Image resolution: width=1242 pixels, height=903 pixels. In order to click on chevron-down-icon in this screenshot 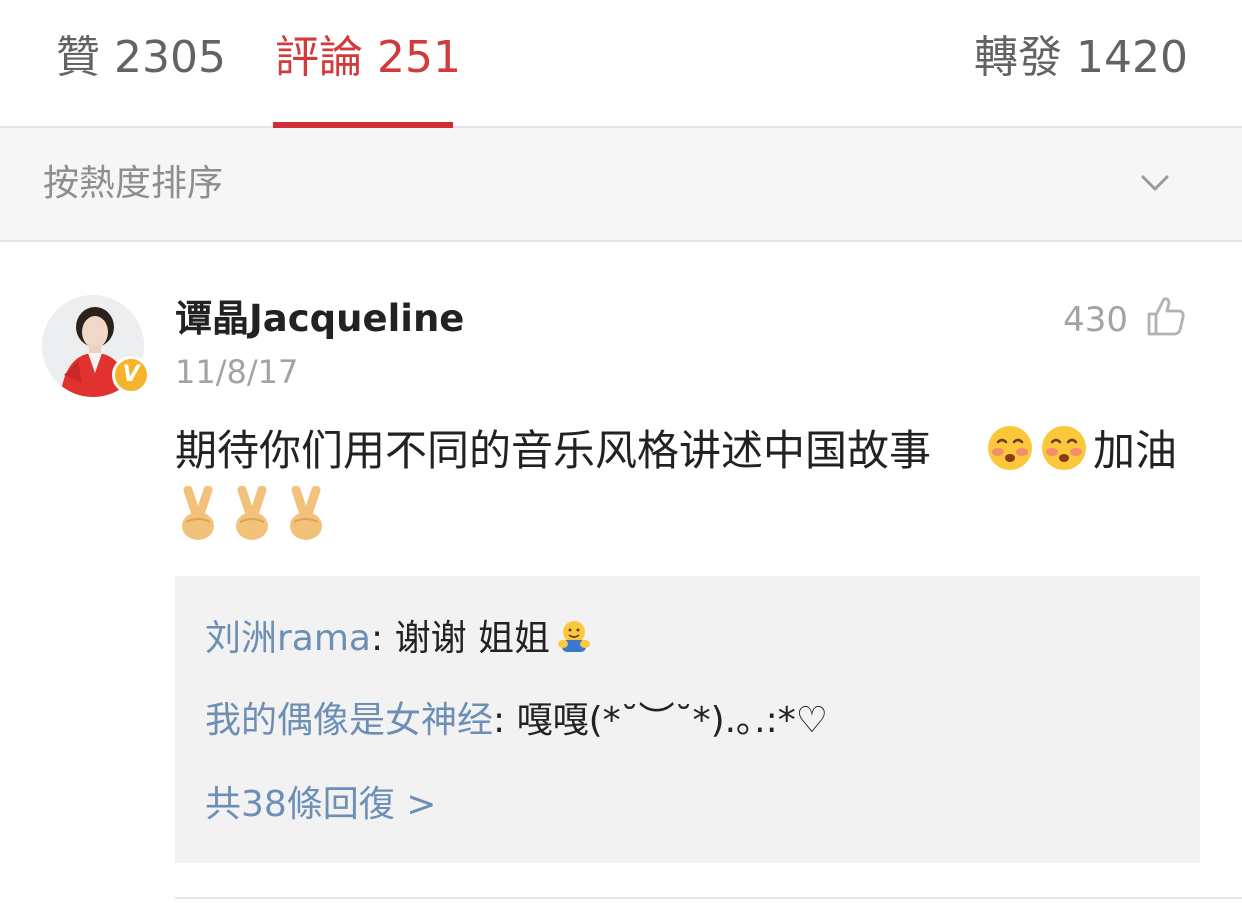, I will do `click(1155, 183)`.